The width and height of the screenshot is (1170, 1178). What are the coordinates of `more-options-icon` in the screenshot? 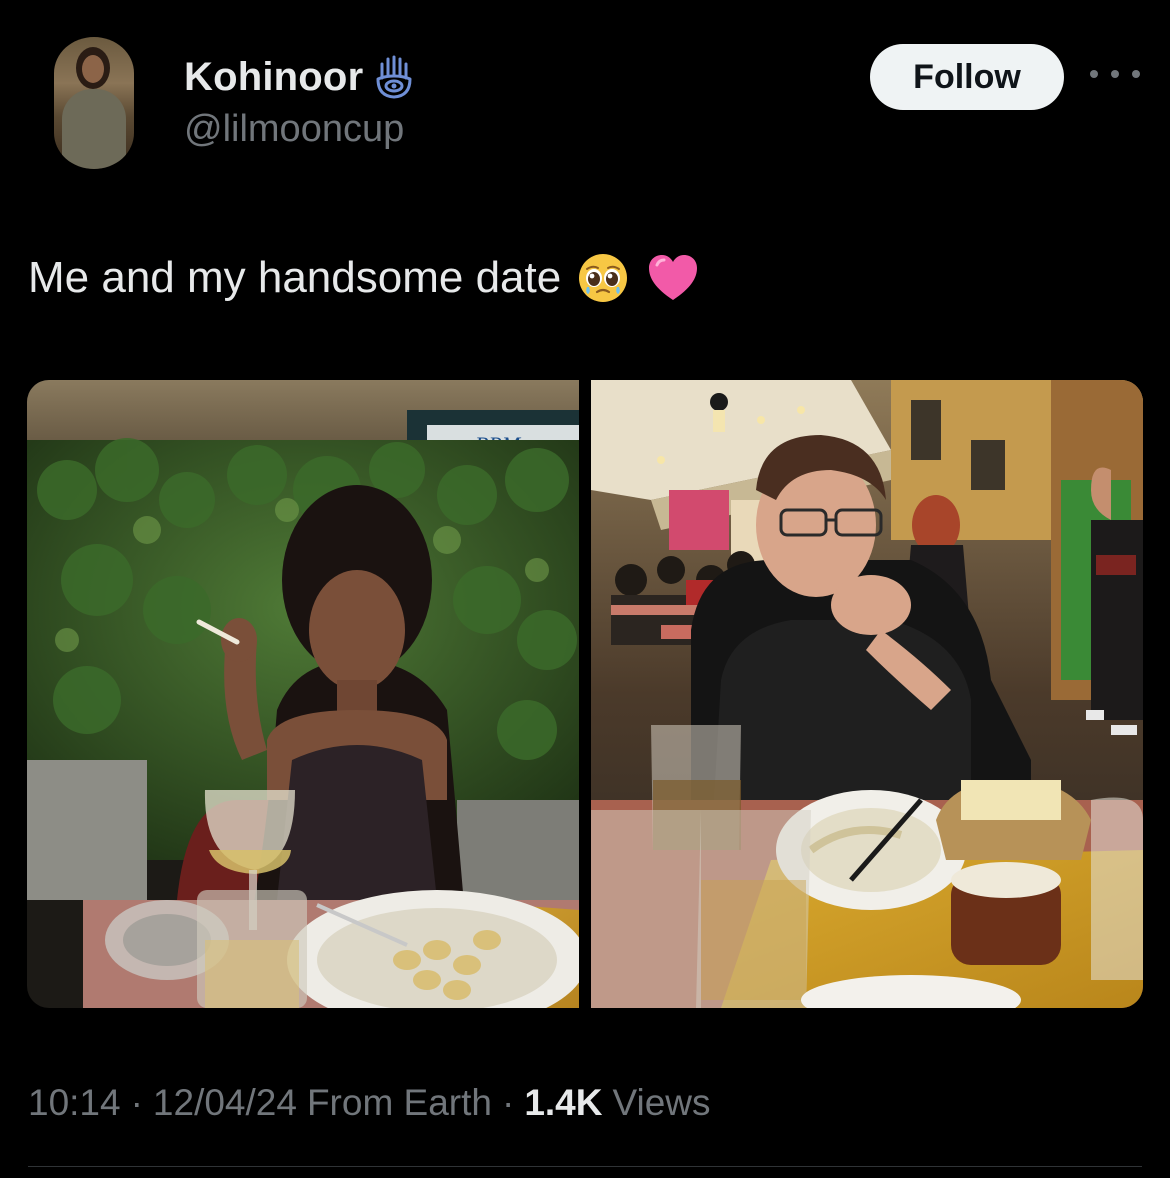 It's located at (1115, 74).